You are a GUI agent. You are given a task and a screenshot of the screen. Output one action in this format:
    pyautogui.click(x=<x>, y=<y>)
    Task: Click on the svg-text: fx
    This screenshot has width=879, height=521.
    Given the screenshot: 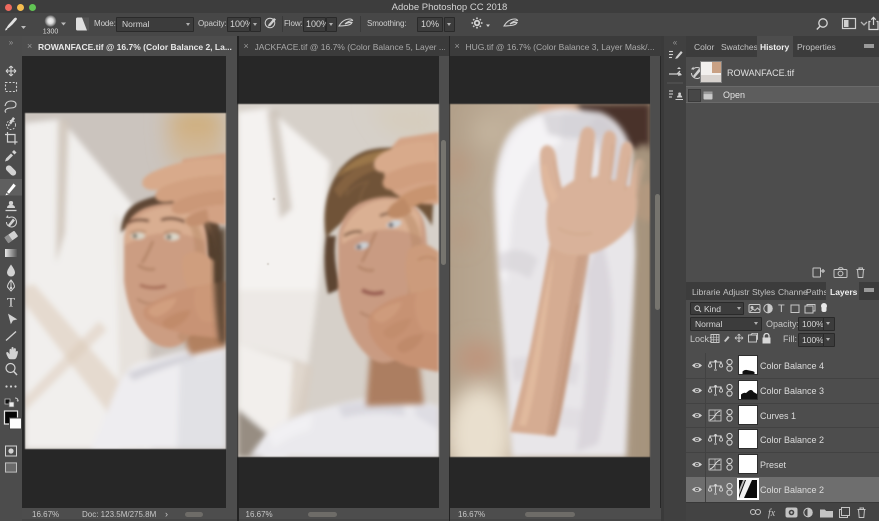 What is the action you would take?
    pyautogui.click(x=772, y=513)
    